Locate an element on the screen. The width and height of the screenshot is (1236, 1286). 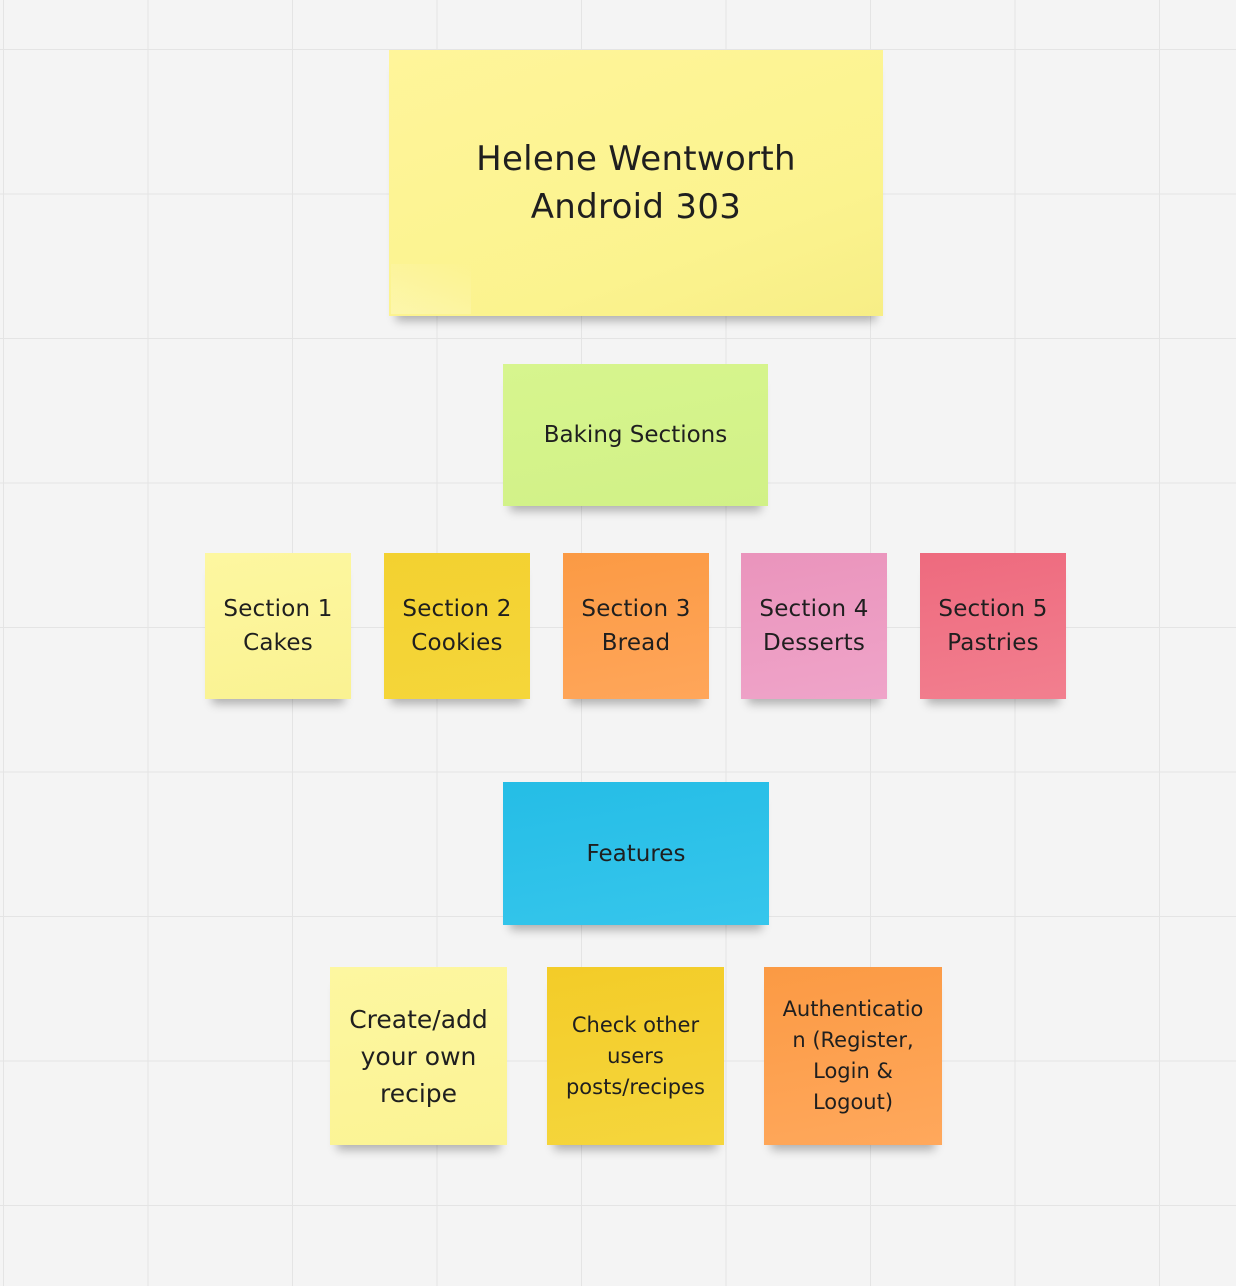
section-5-text: Section 5 Pastries is located at coordinates (993, 626).